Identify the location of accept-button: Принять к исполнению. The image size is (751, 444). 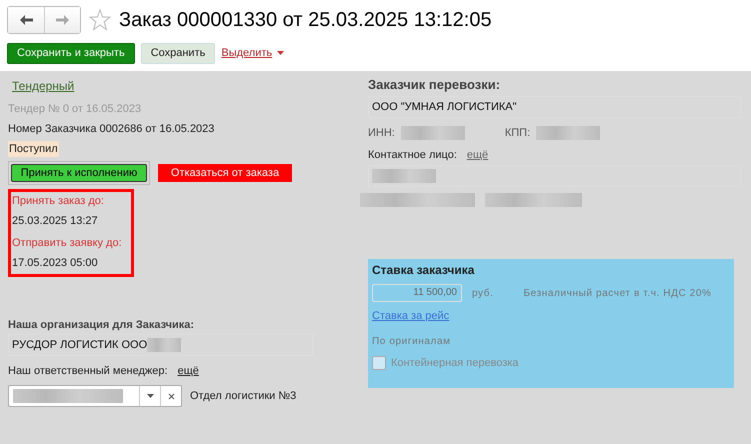
(79, 173).